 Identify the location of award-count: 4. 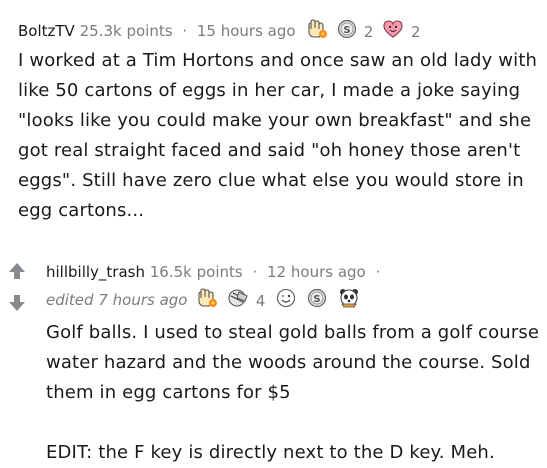
(260, 300).